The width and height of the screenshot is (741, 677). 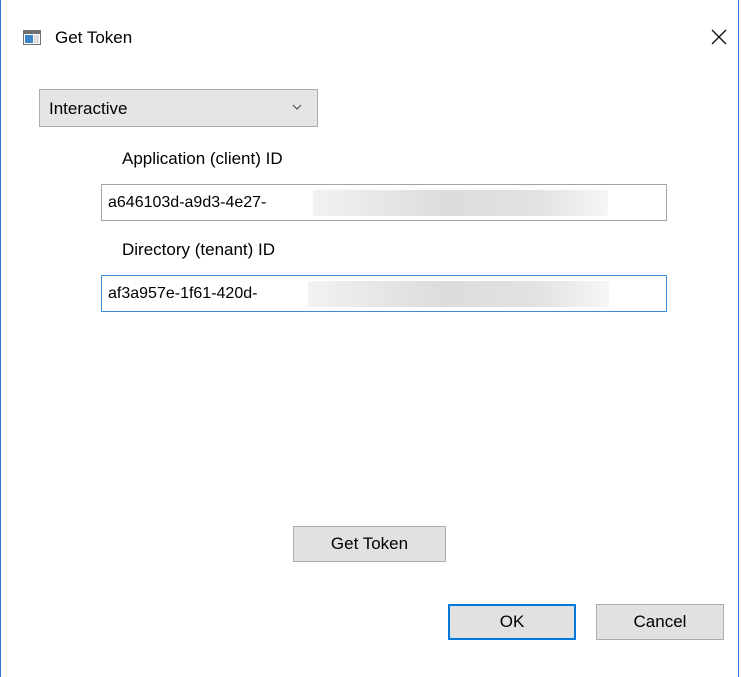 I want to click on ok-button: OK, so click(x=512, y=622).